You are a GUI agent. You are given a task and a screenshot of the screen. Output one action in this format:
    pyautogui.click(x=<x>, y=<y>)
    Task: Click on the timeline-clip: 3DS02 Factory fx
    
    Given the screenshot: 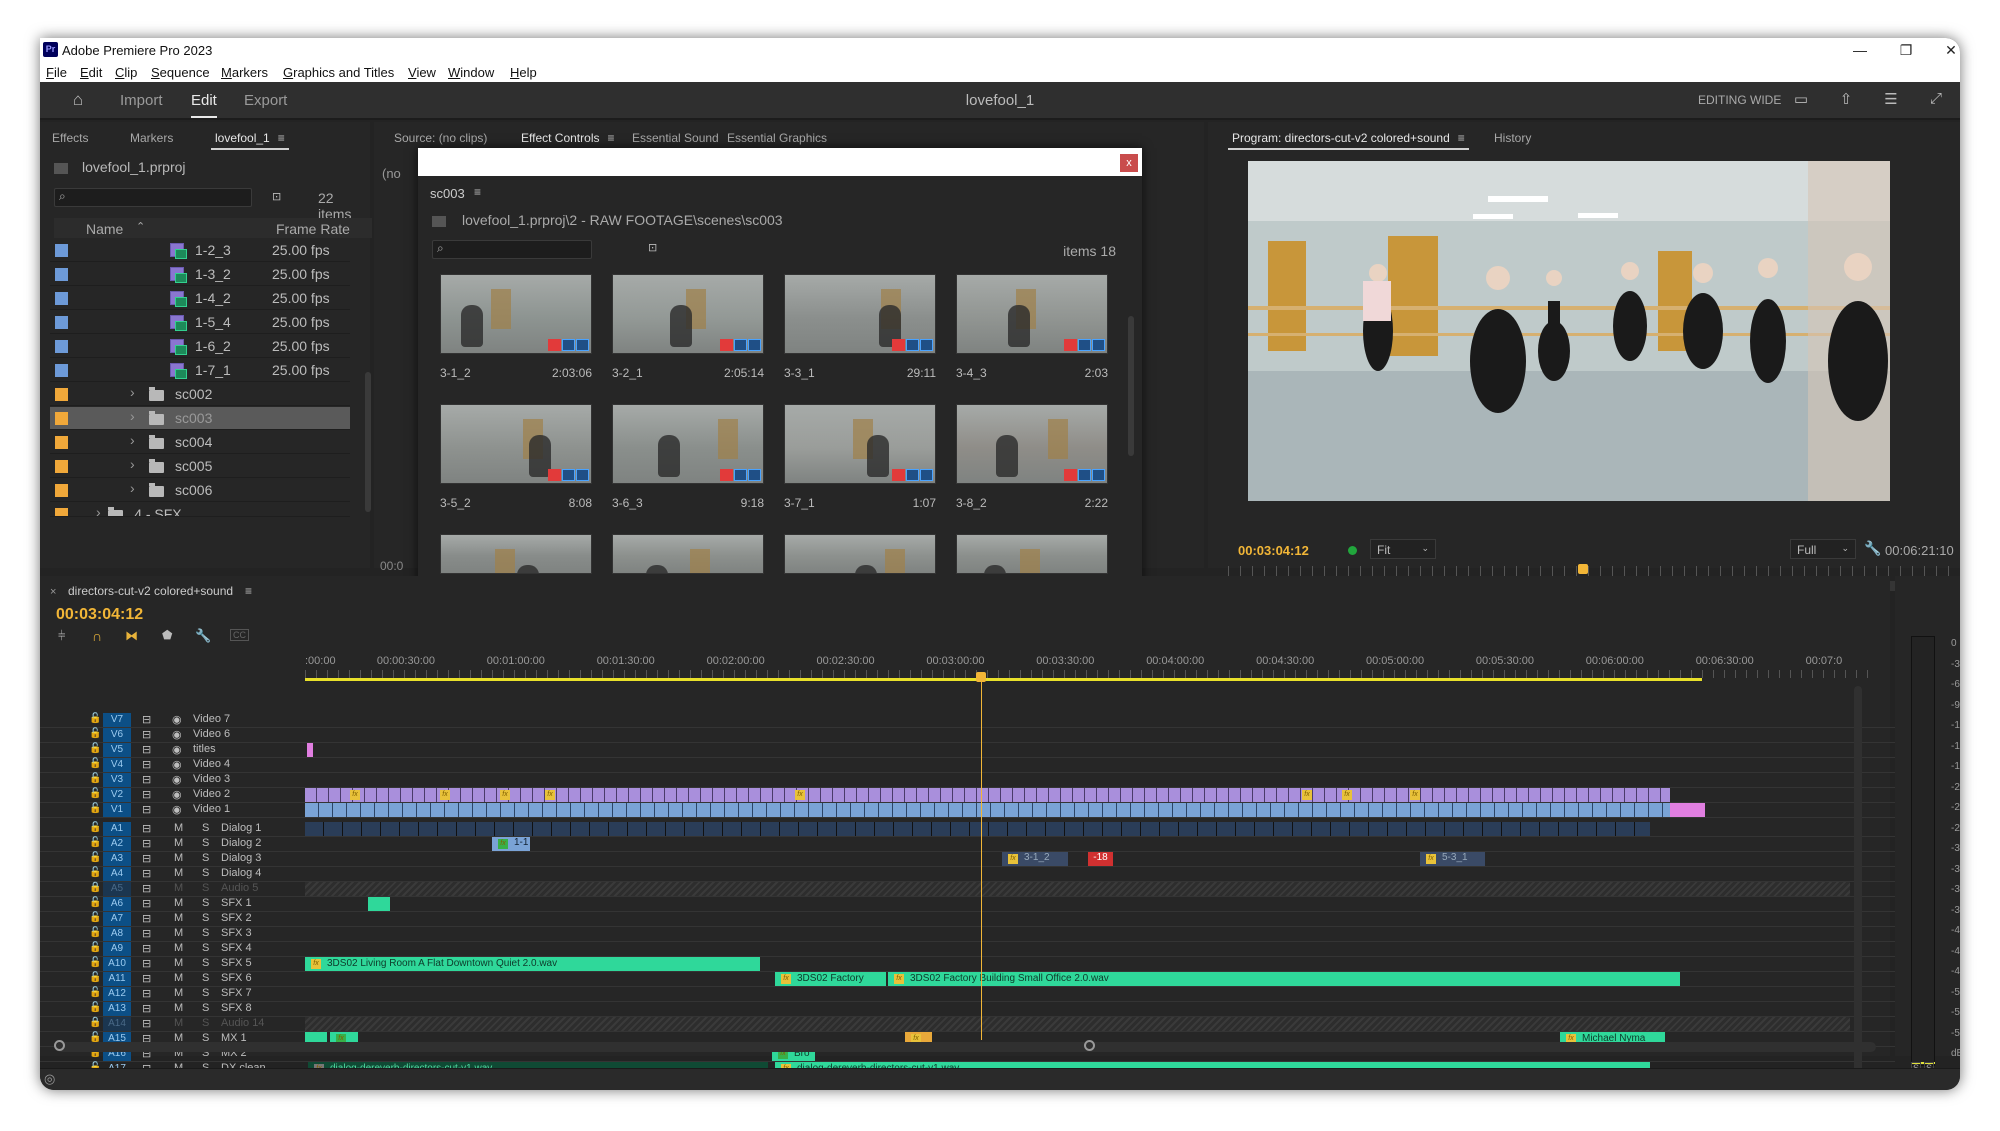 What is the action you would take?
    pyautogui.click(x=830, y=979)
    